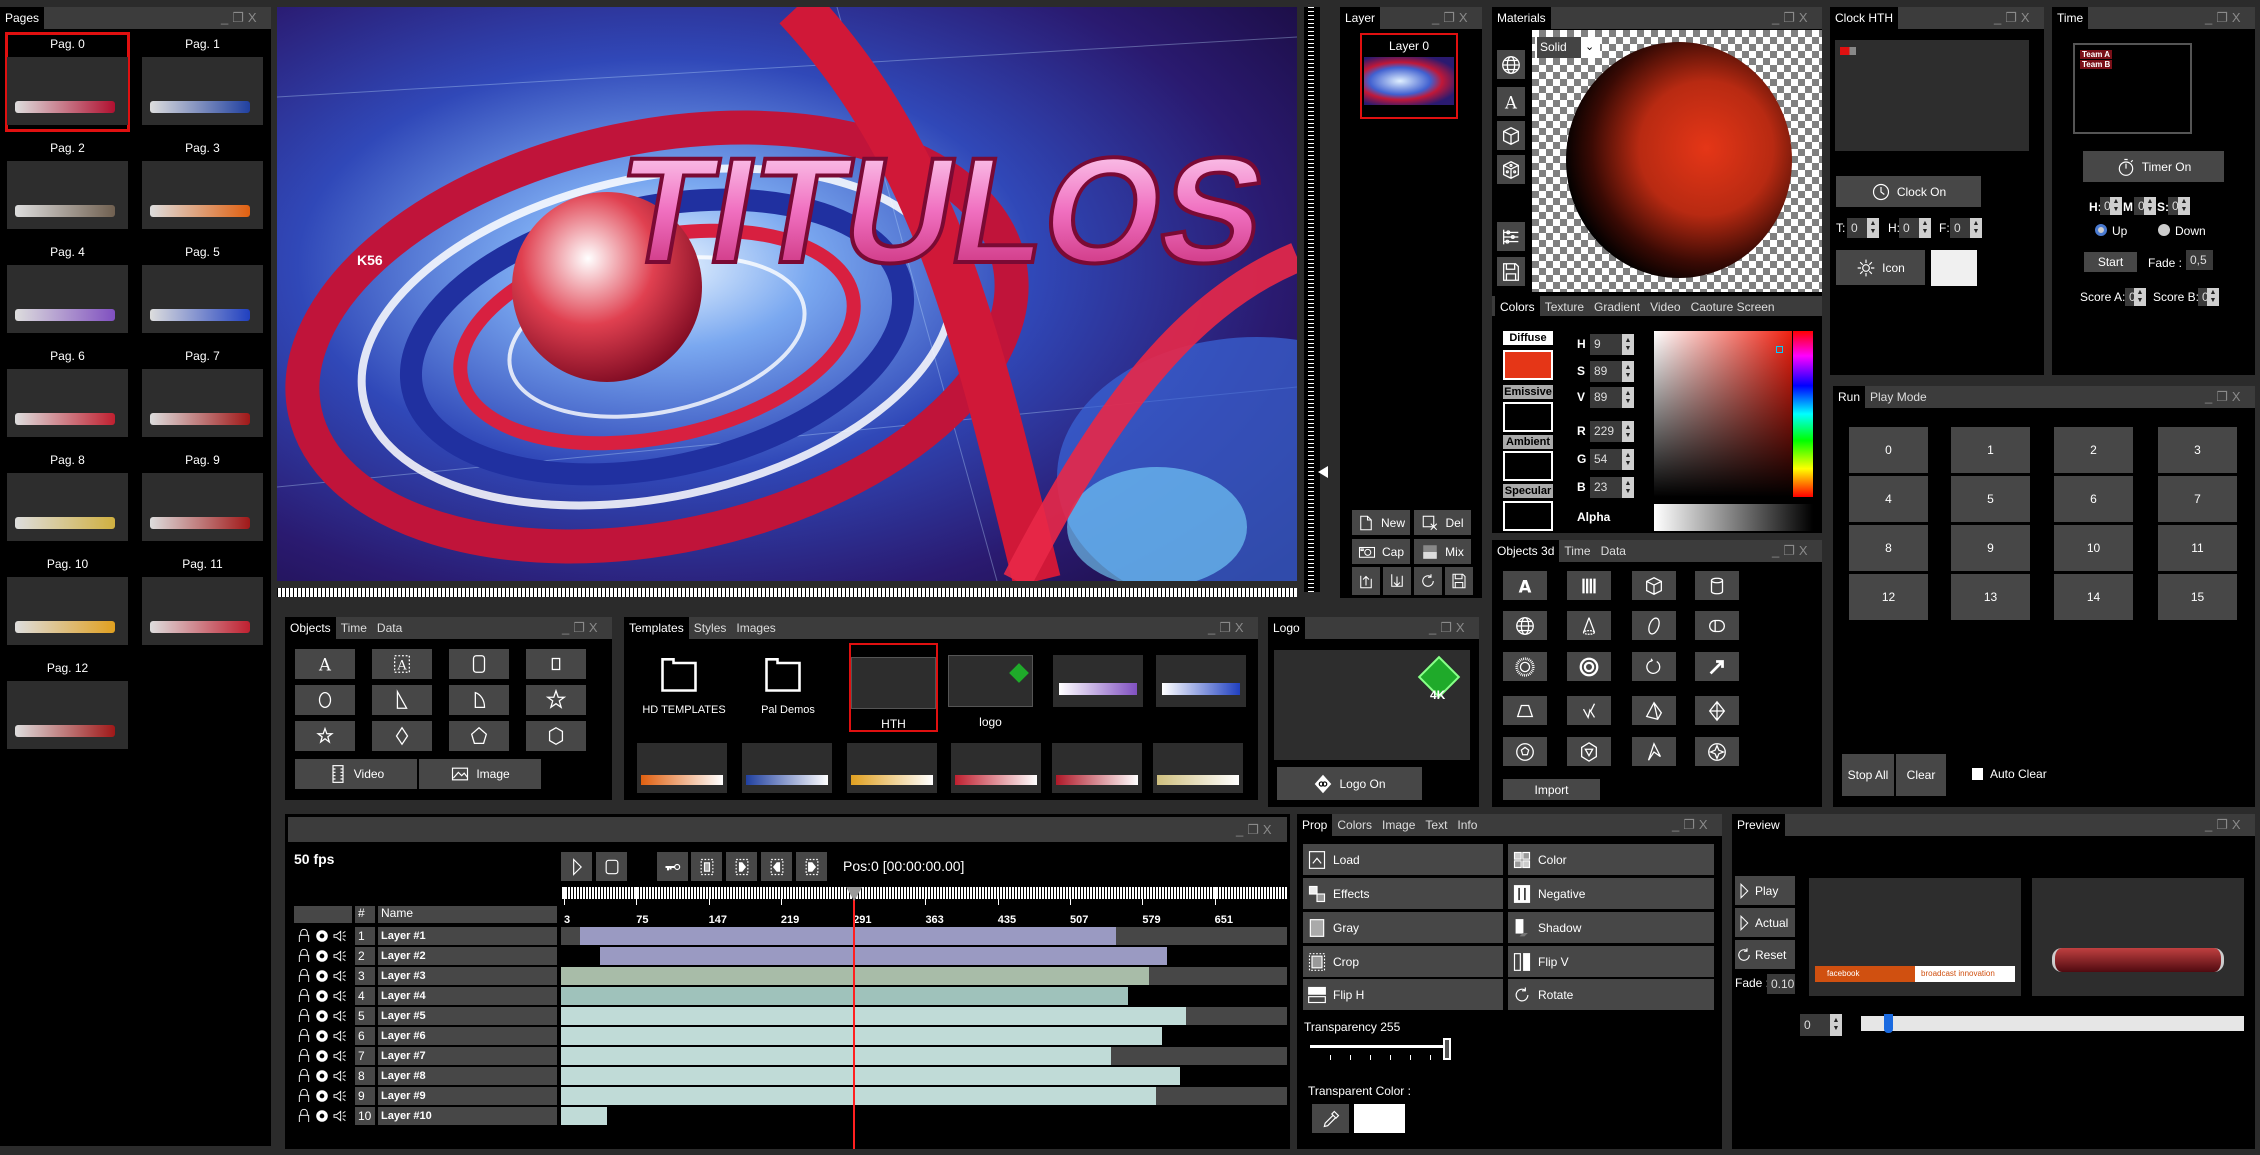  I want to click on color-field-s: 89, so click(1606, 371).